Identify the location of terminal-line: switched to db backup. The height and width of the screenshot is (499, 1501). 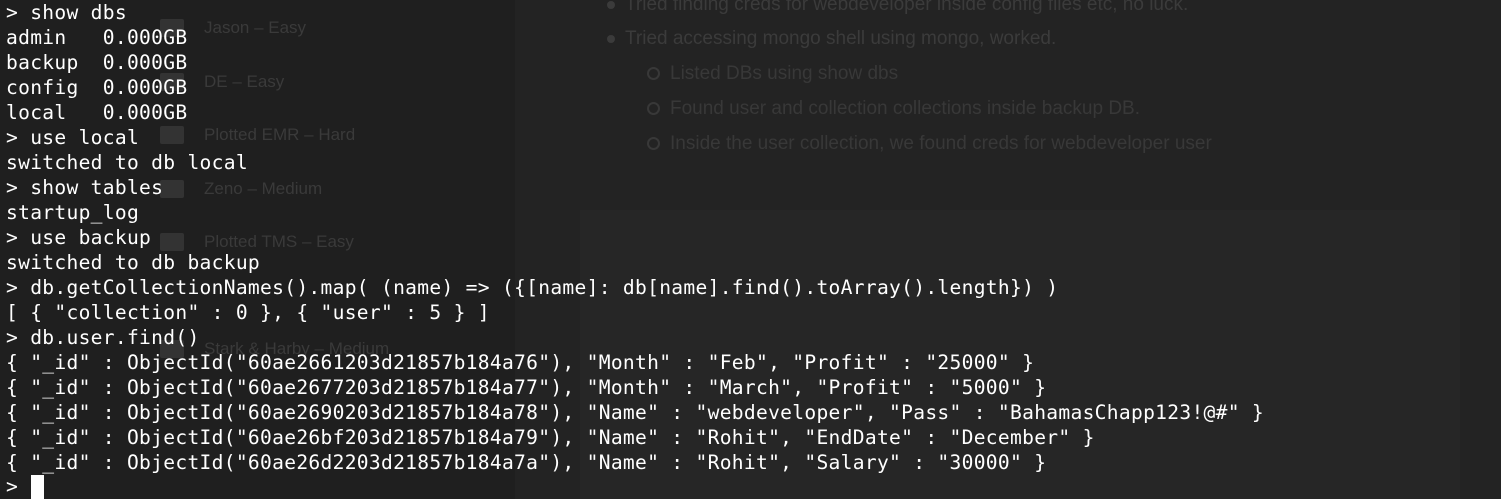
(133, 262).